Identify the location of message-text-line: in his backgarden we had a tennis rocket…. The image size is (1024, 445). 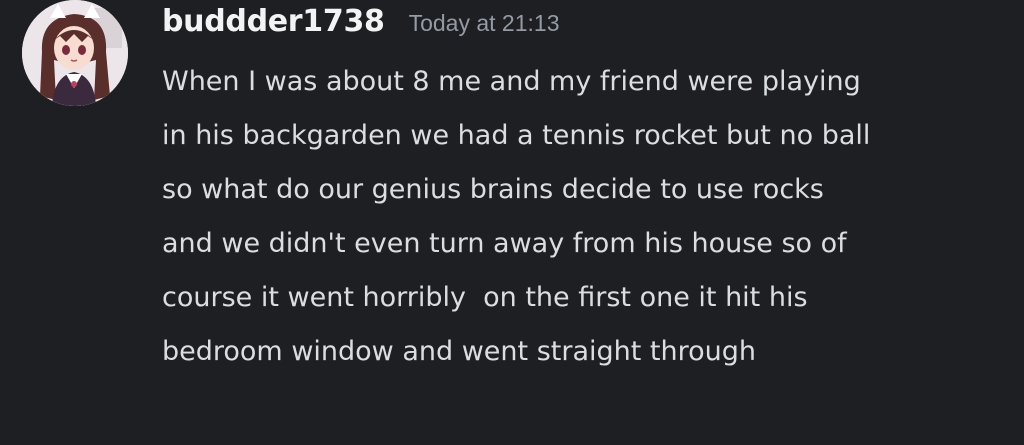
(516, 135).